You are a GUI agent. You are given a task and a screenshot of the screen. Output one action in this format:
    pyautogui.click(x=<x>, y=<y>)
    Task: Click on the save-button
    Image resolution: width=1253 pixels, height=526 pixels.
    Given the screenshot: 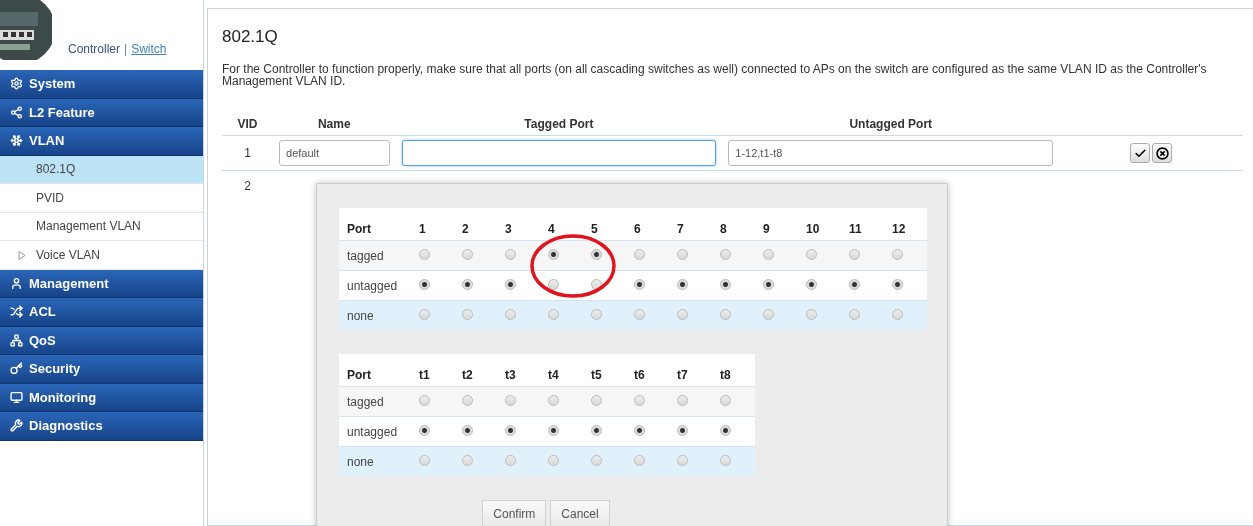 What is the action you would take?
    pyautogui.click(x=1140, y=153)
    